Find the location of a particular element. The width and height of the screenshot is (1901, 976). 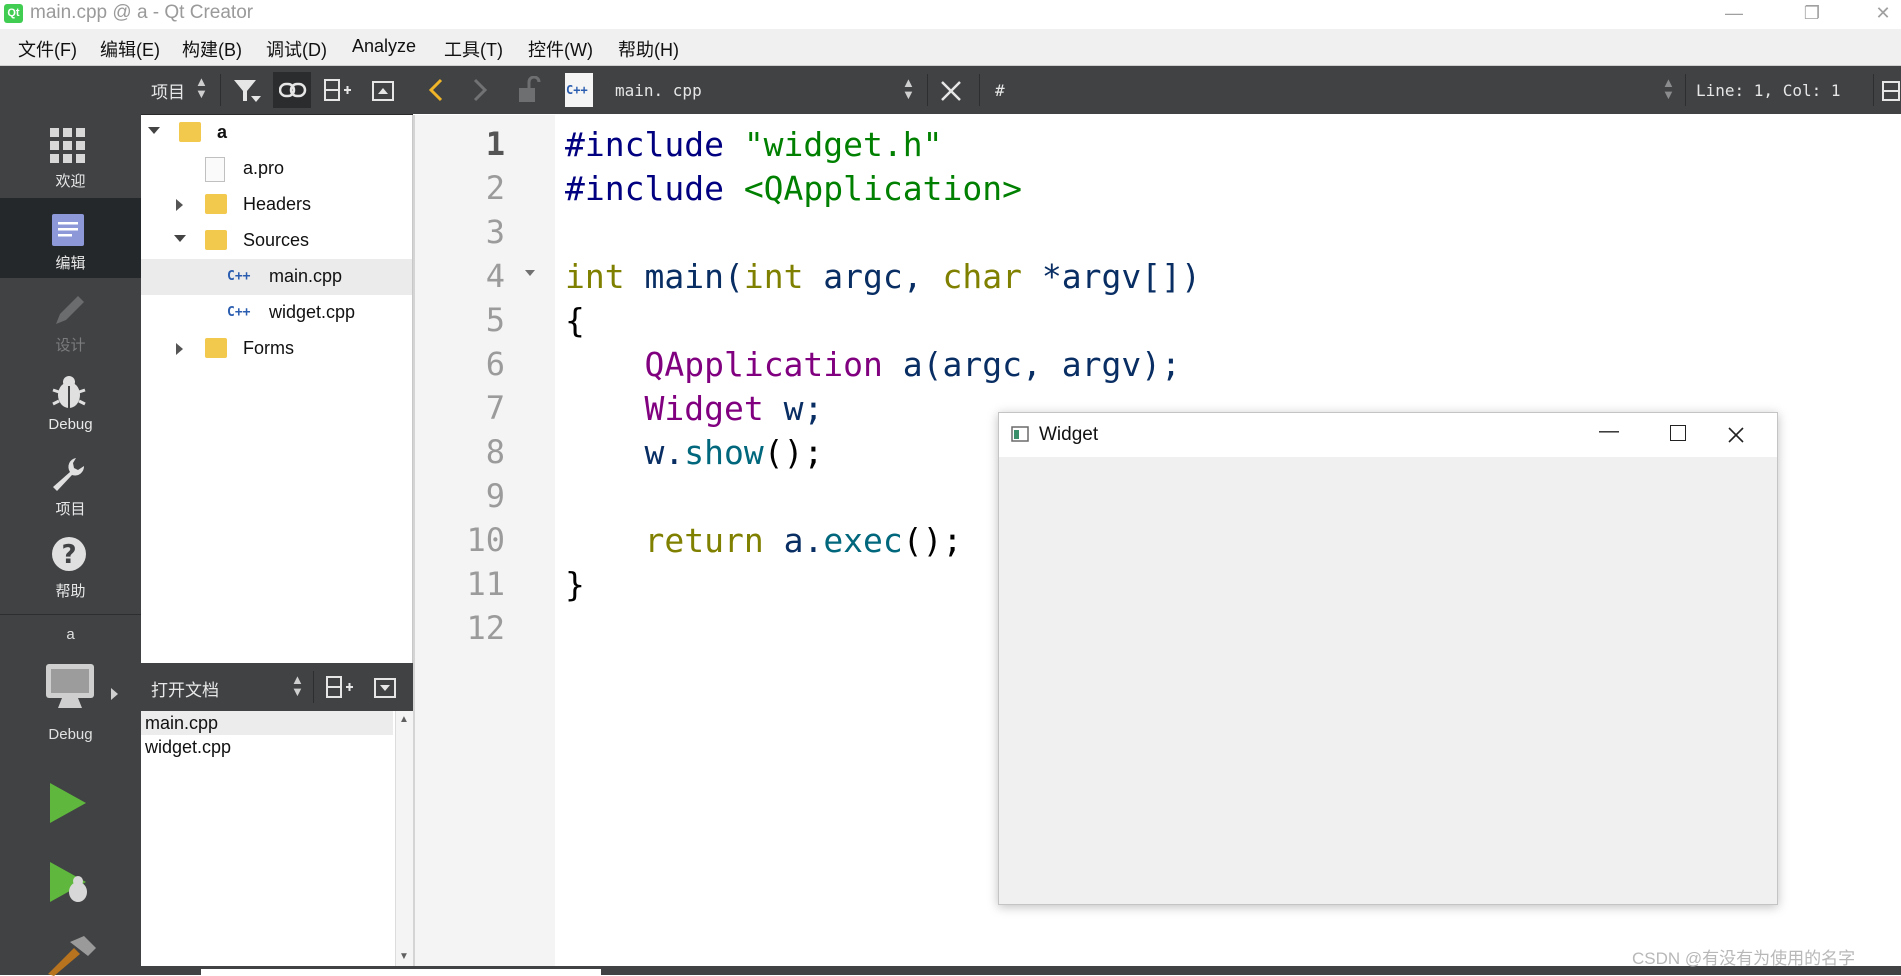

pencil-icon is located at coordinates (70, 310).